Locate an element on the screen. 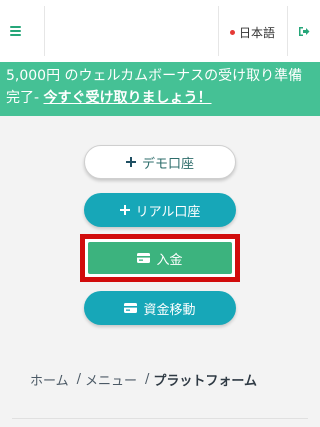  welcome-bonus-banner: 5,000円 のウェルカムボーナスの受け取り準備完了- 今すぐ受け取りましょう！ is located at coordinates (160, 89).